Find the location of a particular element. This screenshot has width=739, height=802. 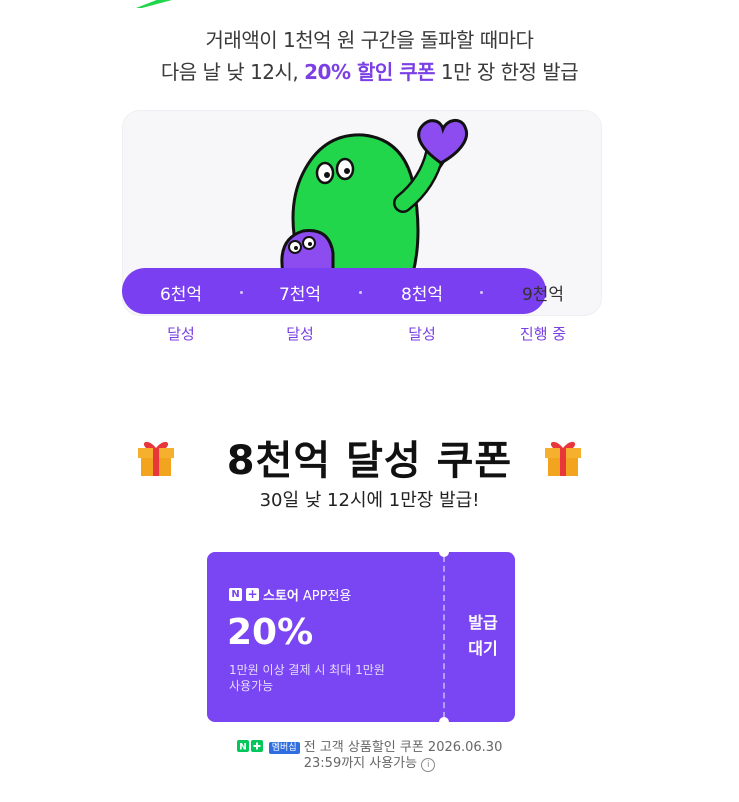

plus-icon: + is located at coordinates (252, 594).